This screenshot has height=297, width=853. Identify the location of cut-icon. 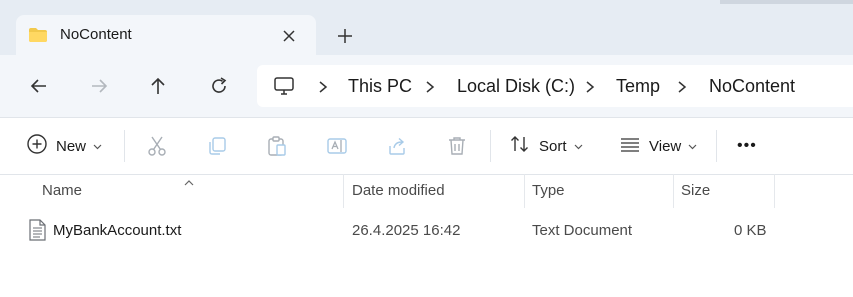
(157, 146).